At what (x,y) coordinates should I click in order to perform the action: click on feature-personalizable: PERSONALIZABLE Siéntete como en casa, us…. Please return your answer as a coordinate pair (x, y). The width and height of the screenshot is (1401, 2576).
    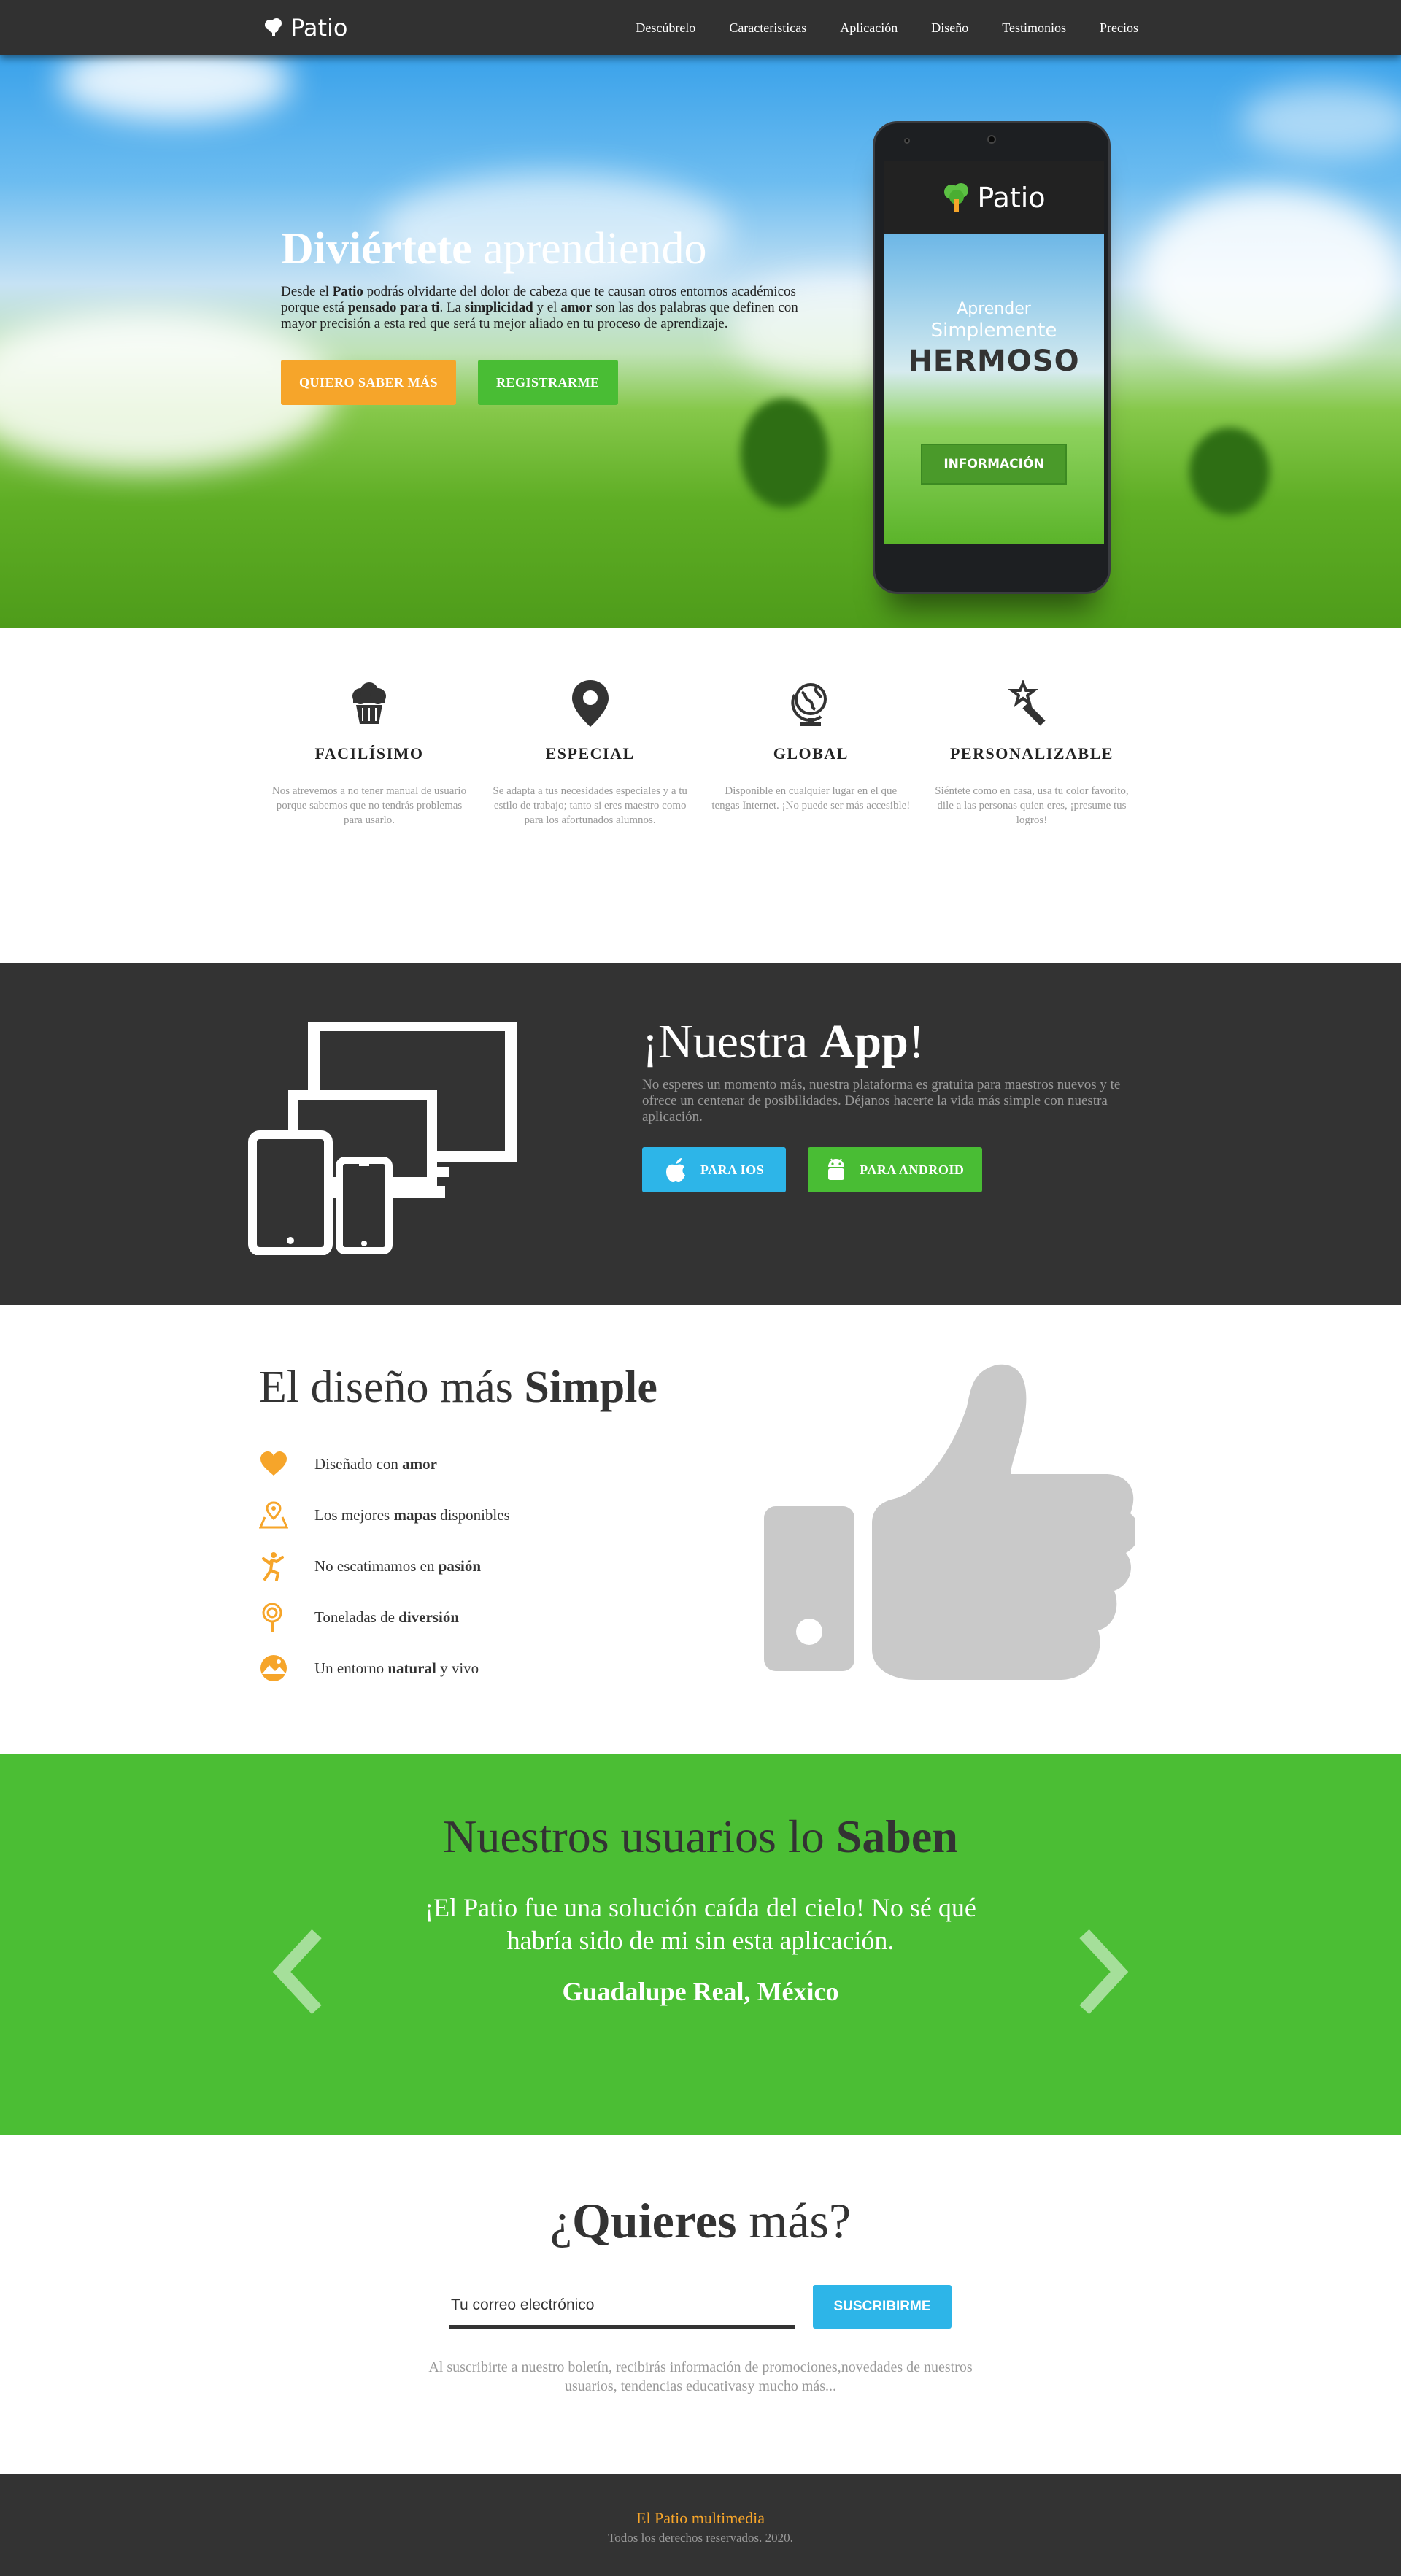
    Looking at the image, I should click on (1032, 753).